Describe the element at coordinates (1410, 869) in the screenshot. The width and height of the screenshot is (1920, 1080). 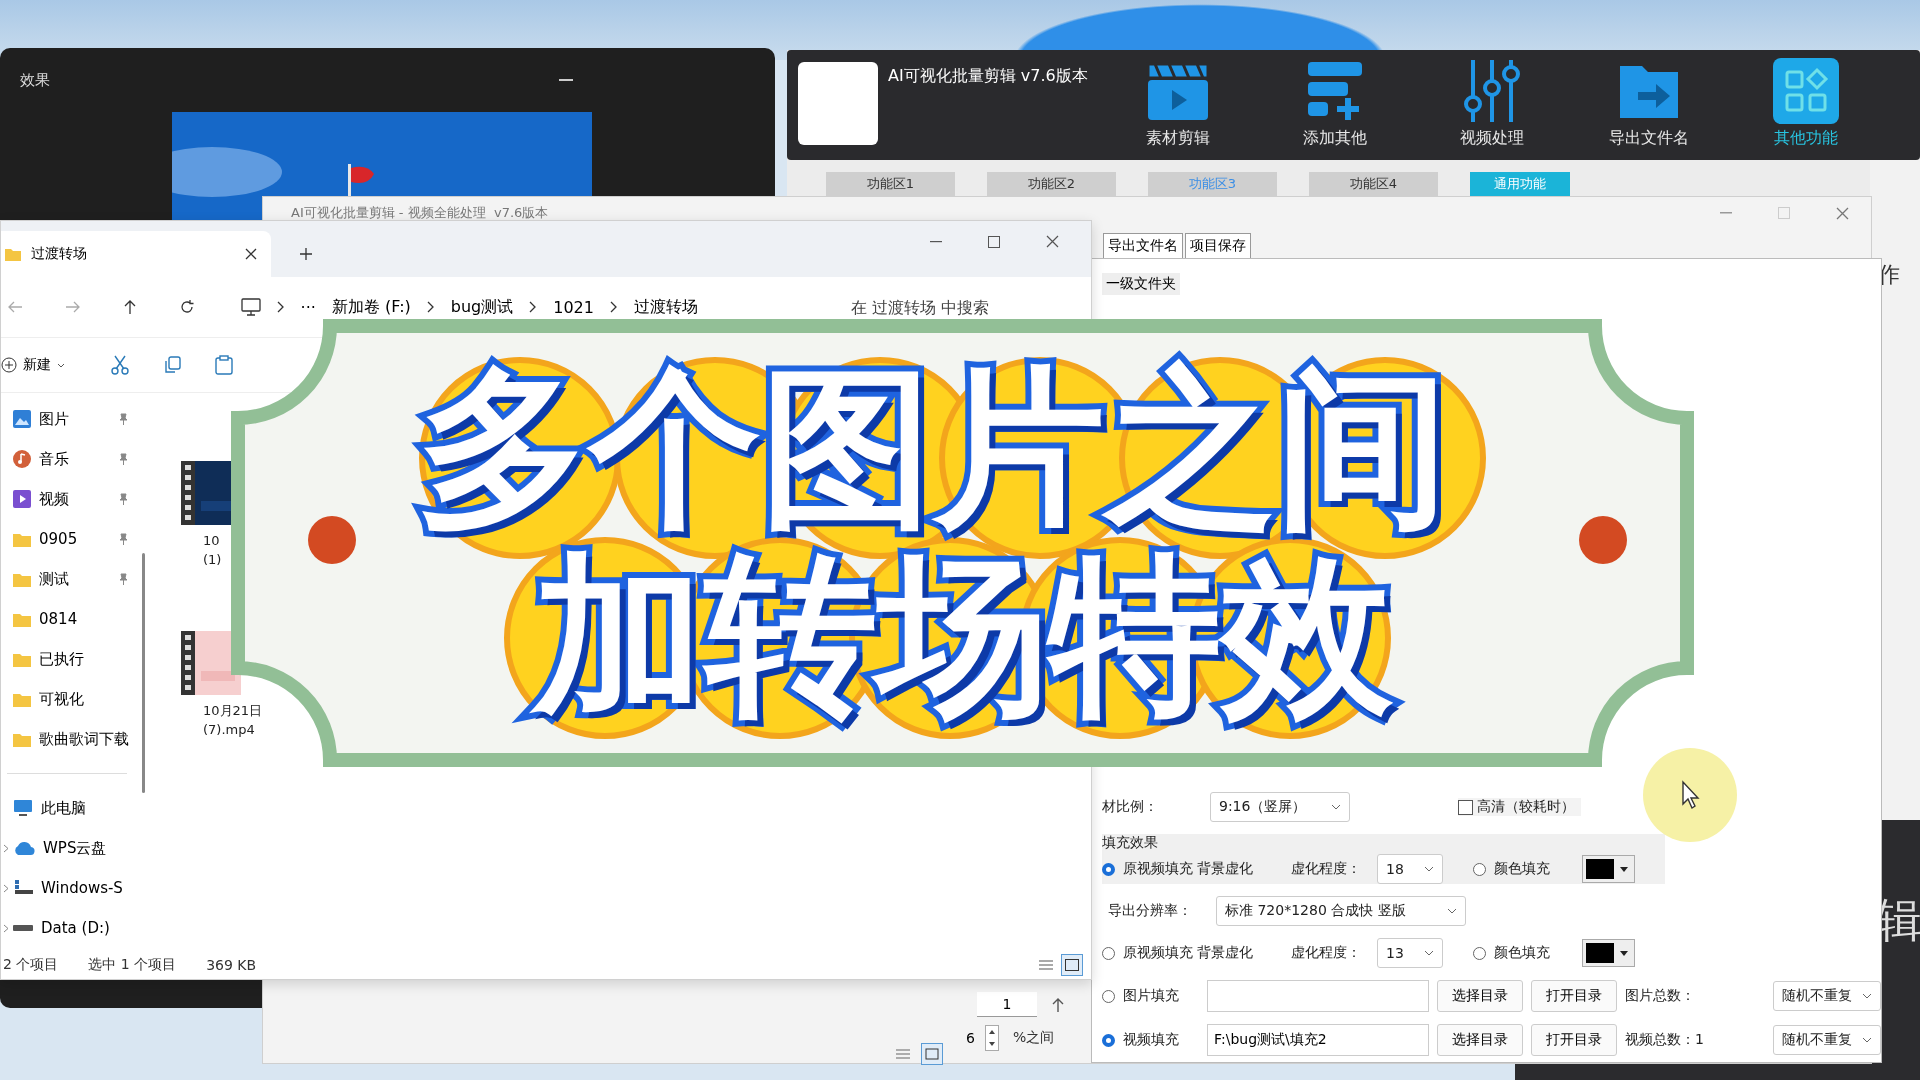
I see `blur-dropdown: 18` at that location.